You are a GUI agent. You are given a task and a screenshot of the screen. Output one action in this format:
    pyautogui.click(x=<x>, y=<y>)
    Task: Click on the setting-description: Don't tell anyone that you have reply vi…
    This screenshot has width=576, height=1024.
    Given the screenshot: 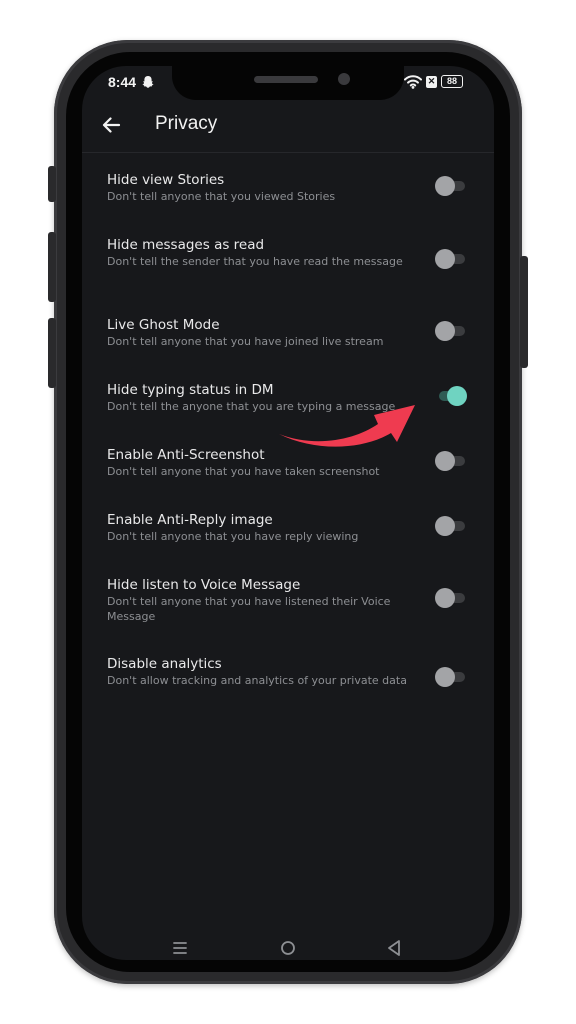 What is the action you would take?
    pyautogui.click(x=233, y=536)
    